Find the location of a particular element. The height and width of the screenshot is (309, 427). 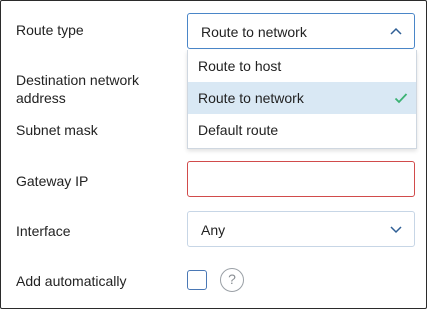

route-type-label: Route type is located at coordinates (50, 30).